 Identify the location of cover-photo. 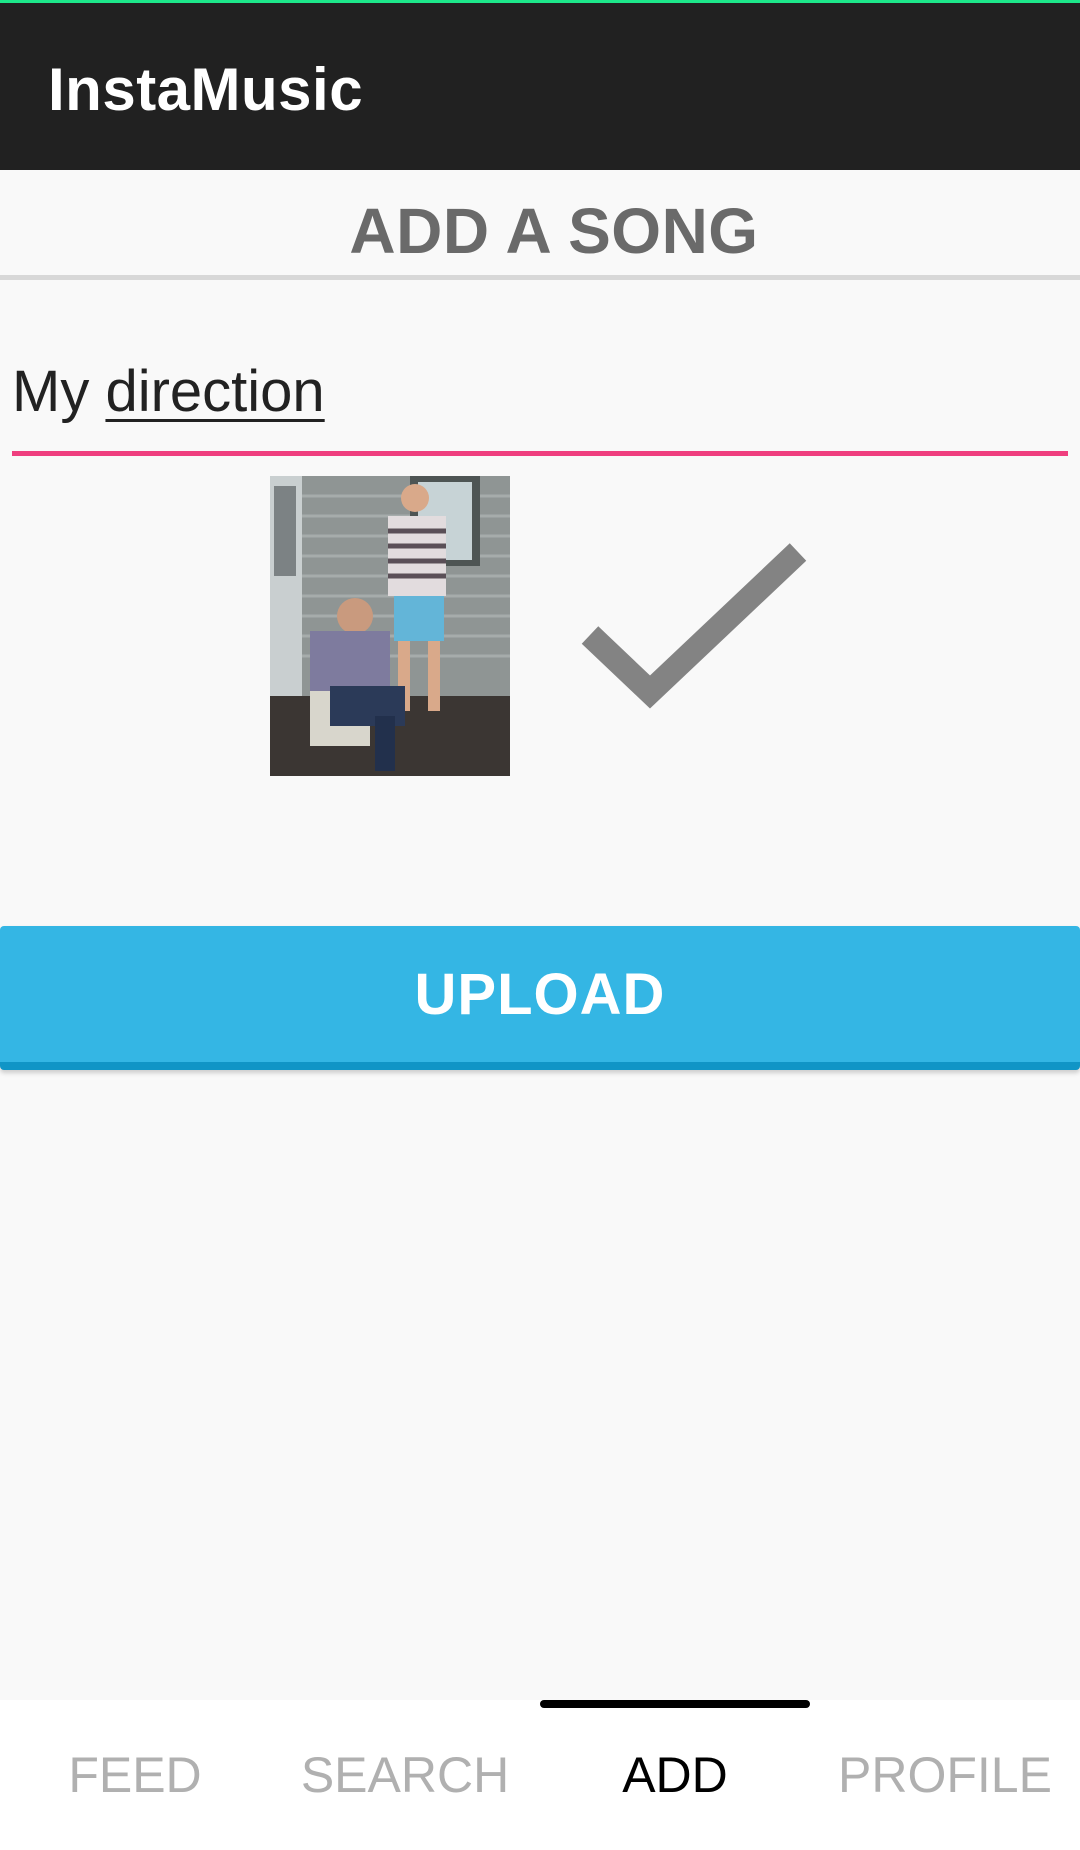
(390, 626).